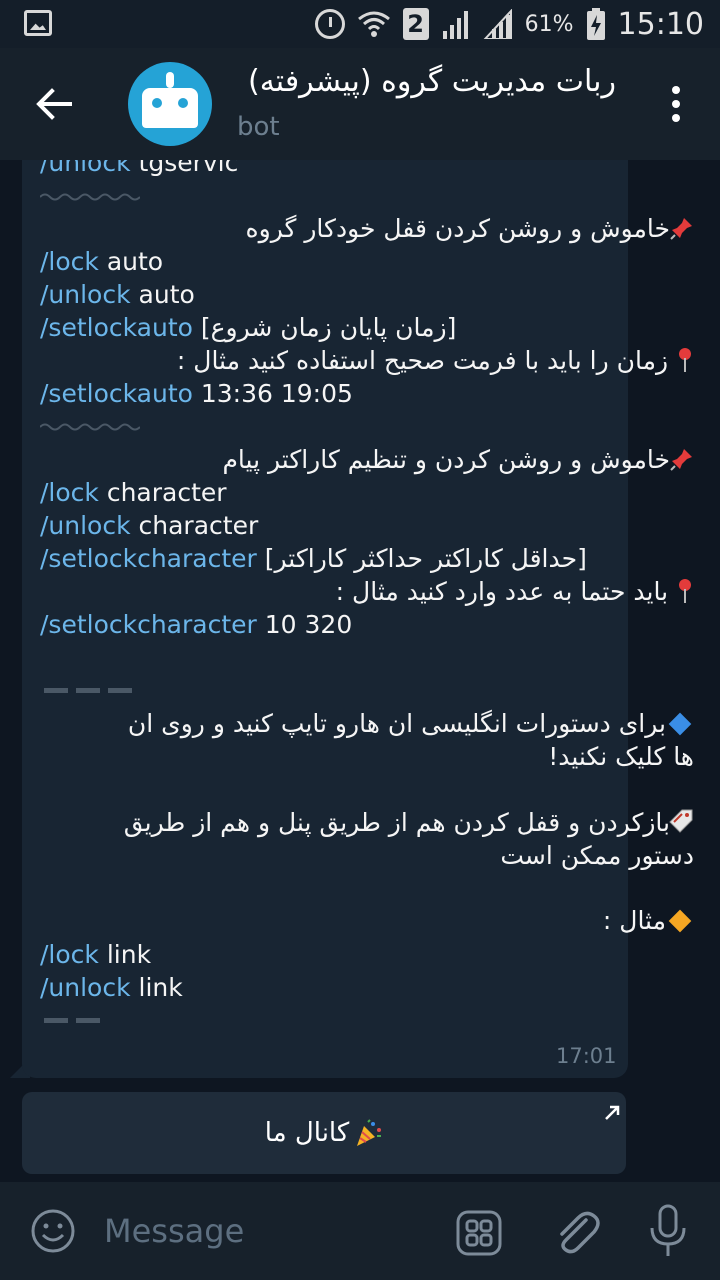 The width and height of the screenshot is (720, 1280). I want to click on chat-header: ربات مدیریت گروه (پیشرفته) bot, so click(360, 104).